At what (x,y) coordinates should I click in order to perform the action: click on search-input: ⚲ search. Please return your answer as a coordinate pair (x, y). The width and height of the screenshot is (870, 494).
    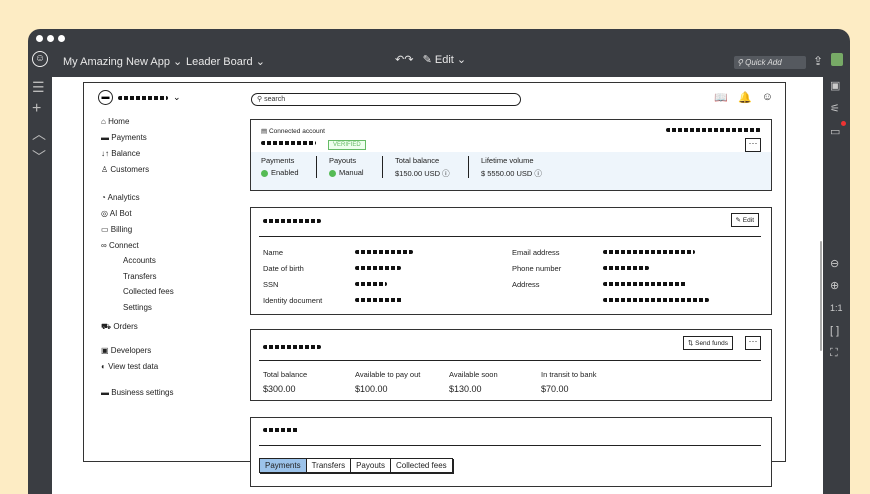
    Looking at the image, I should click on (386, 99).